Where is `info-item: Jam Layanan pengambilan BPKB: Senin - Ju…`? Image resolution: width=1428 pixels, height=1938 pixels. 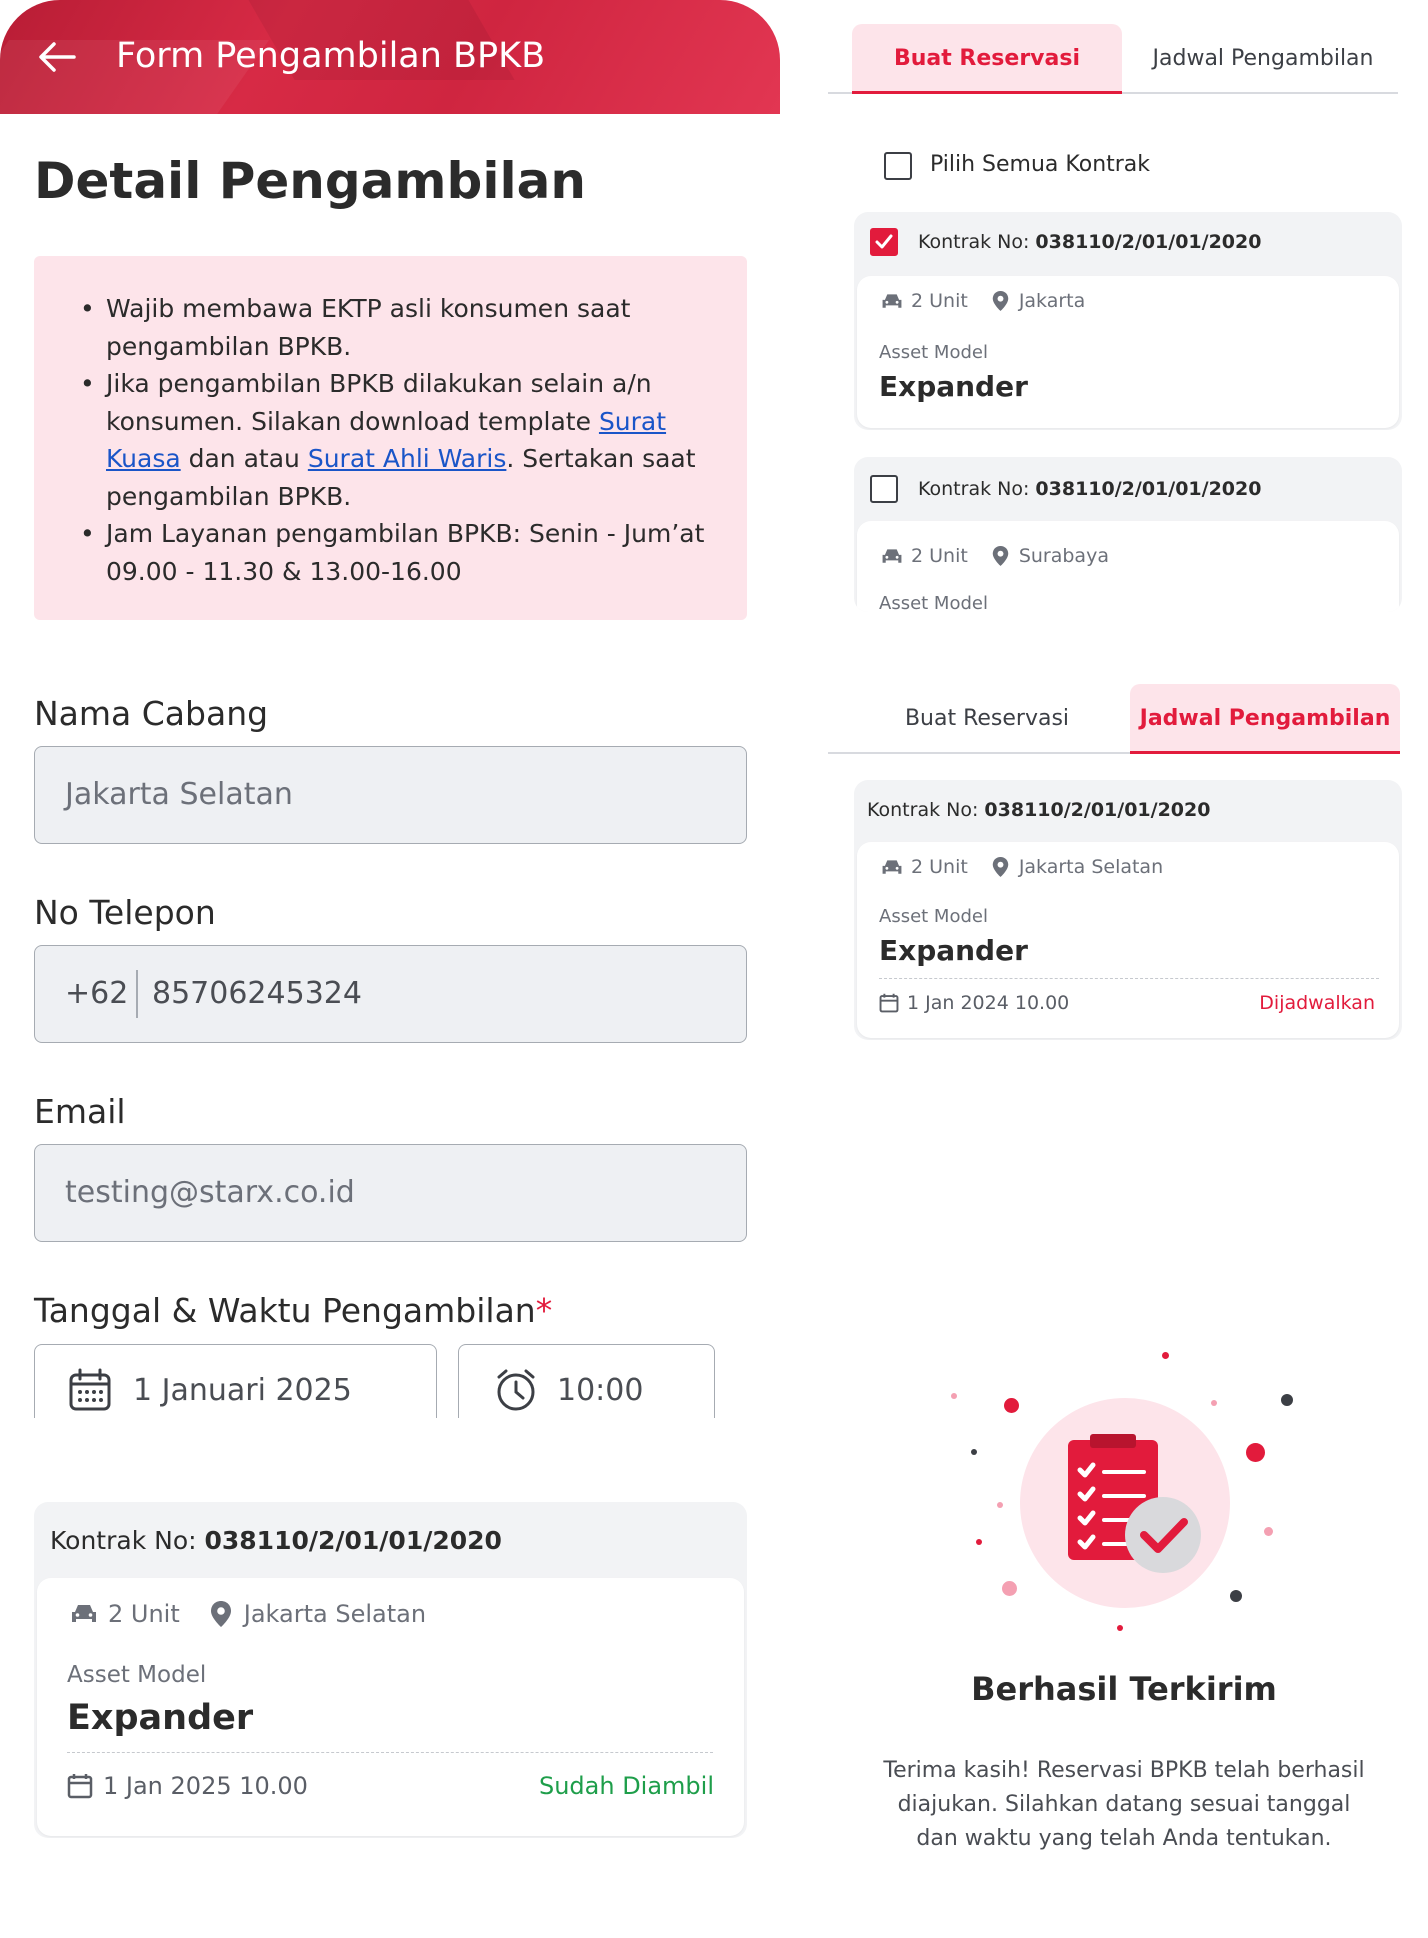
info-item: Jam Layanan pengambilan BPKB: Senin - Ju… is located at coordinates (393, 552).